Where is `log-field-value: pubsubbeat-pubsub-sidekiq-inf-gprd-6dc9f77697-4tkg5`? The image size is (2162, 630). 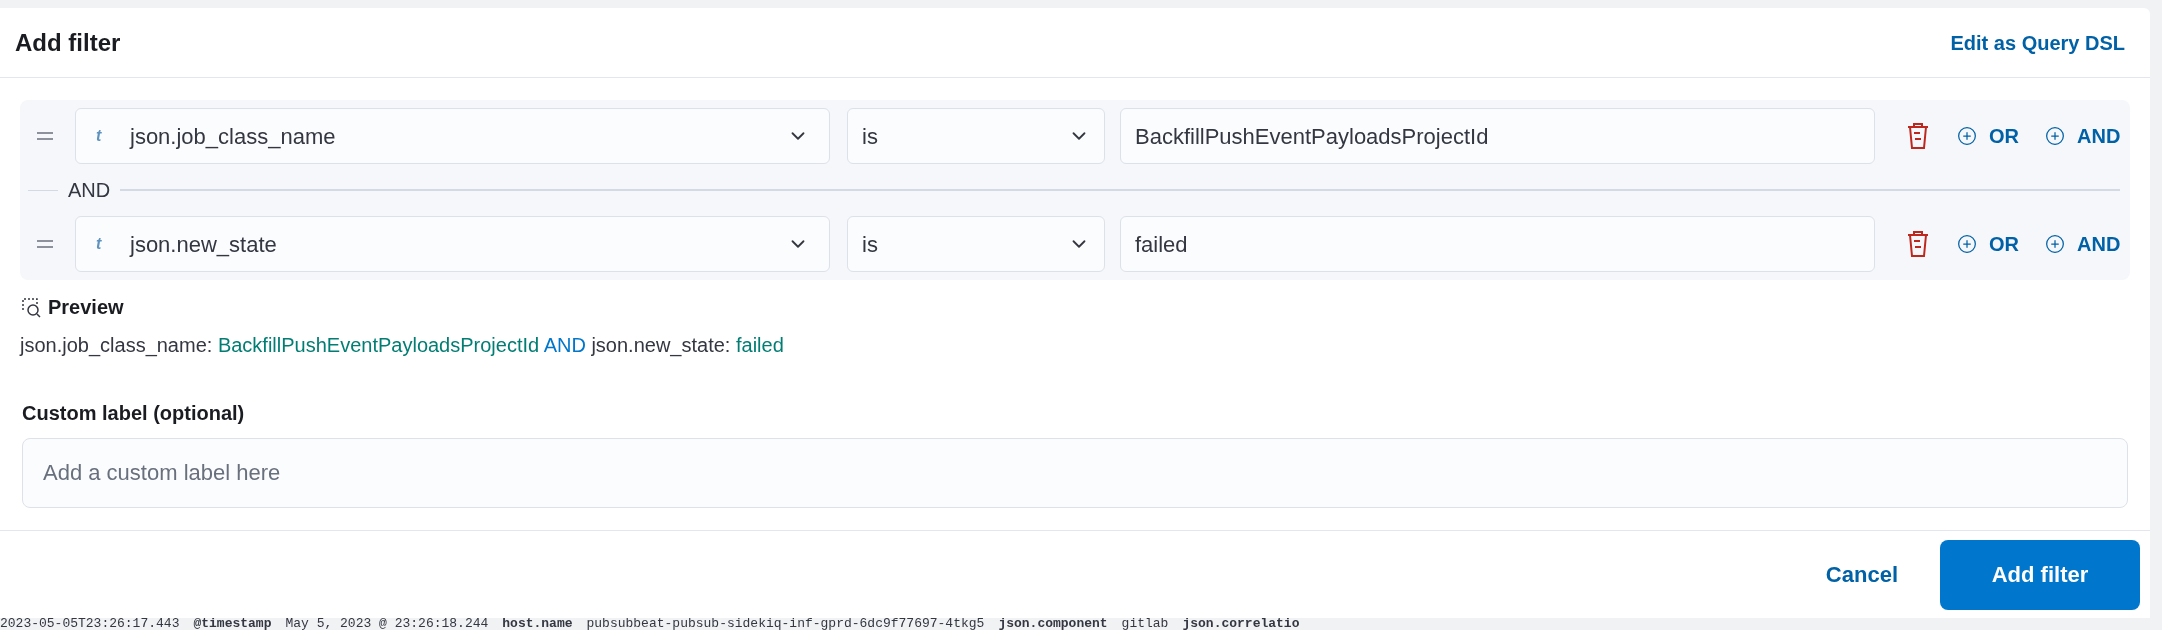 log-field-value: pubsubbeat-pubsub-sidekiq-inf-gprd-6dc9f77697-4tkg5 is located at coordinates (785, 624).